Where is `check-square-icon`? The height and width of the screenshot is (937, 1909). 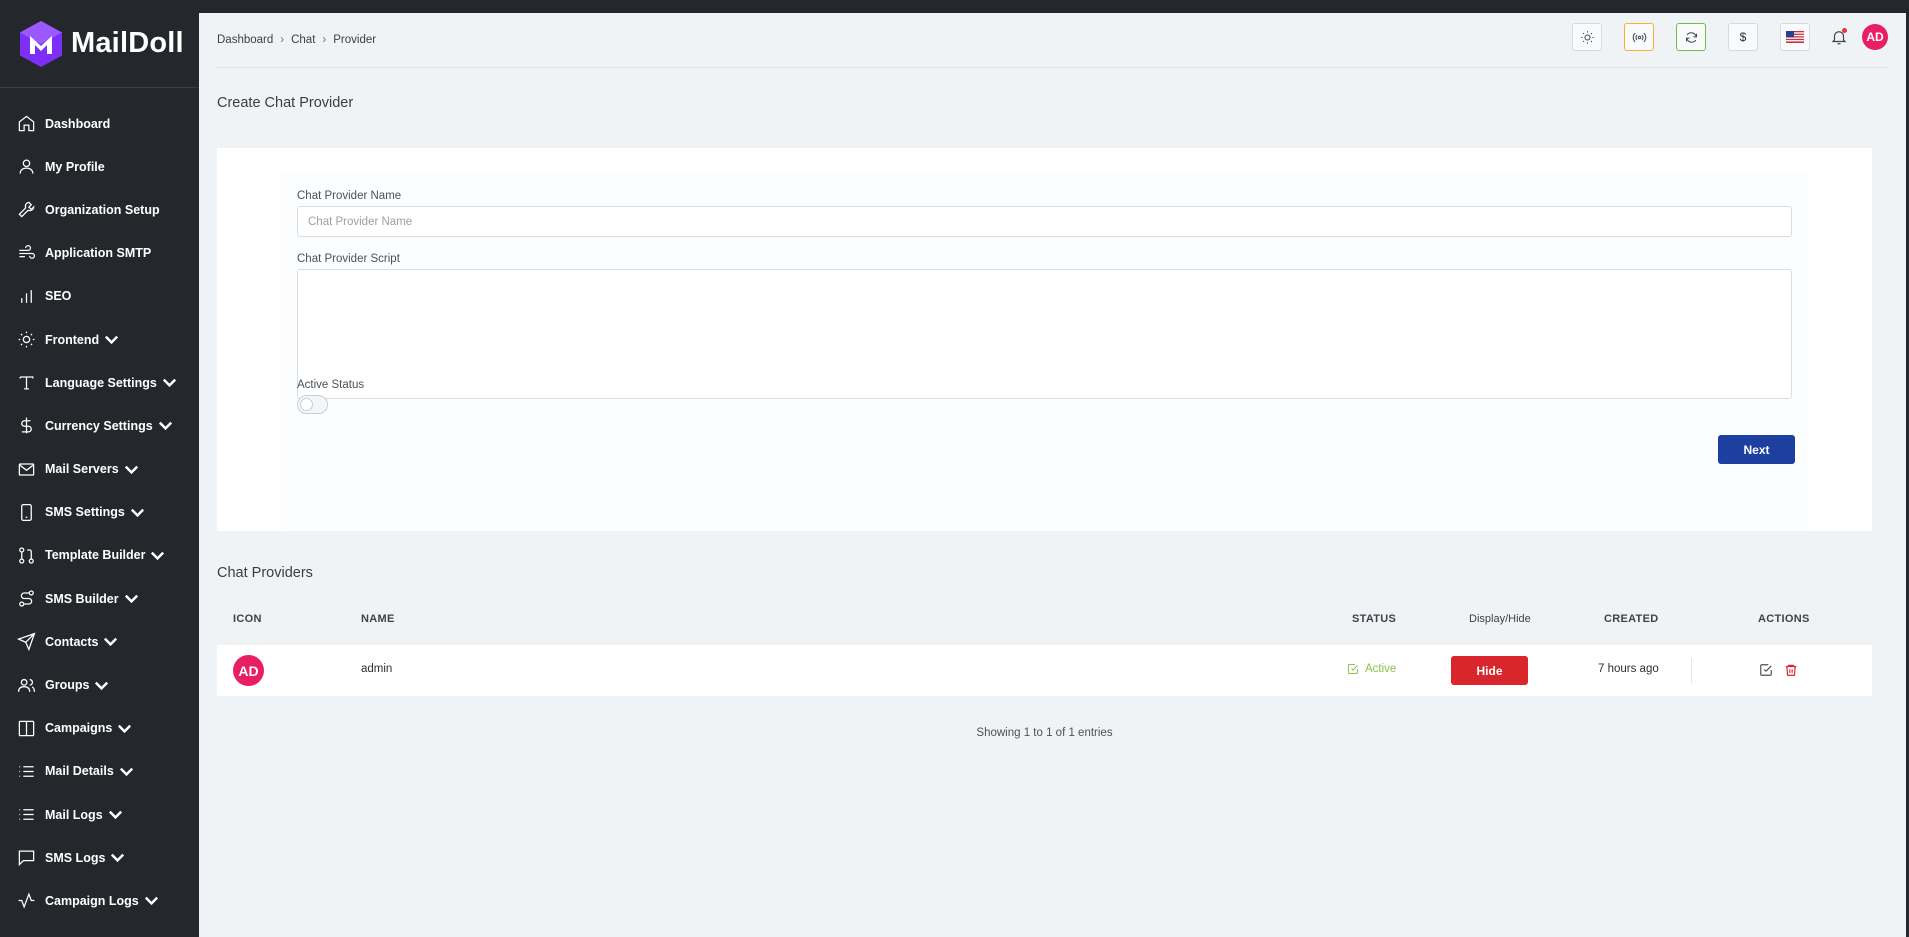
check-square-icon is located at coordinates (1353, 669).